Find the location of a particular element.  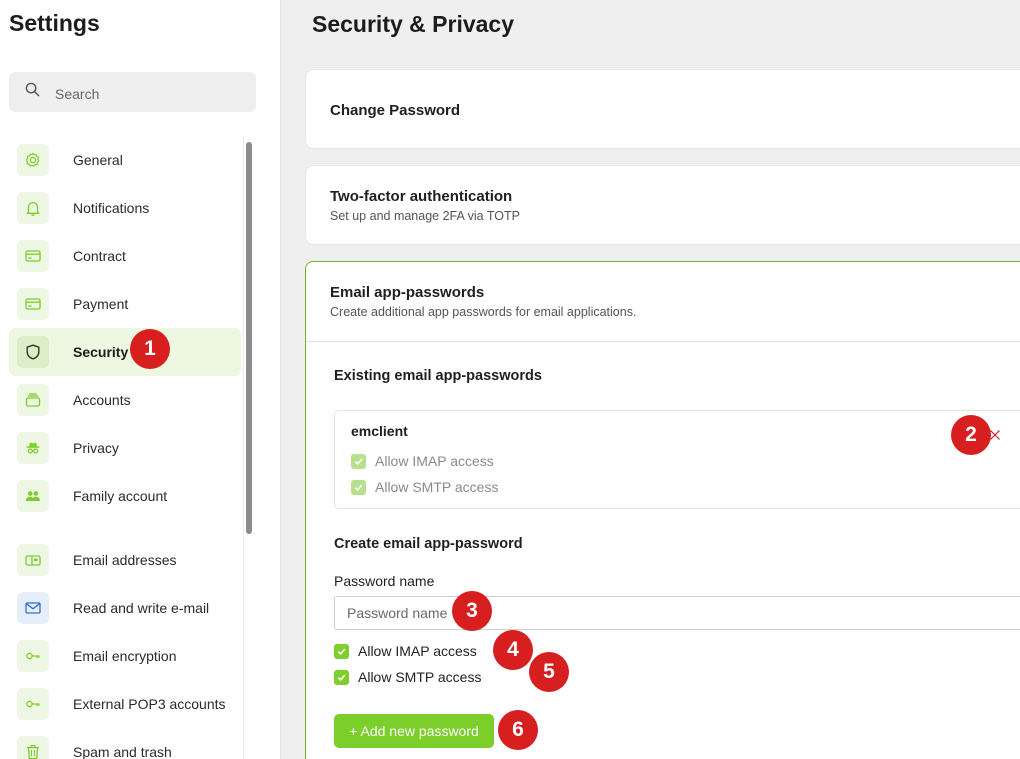

sidebar-item-read-write-email: Read and write e-mail is located at coordinates (125, 608).